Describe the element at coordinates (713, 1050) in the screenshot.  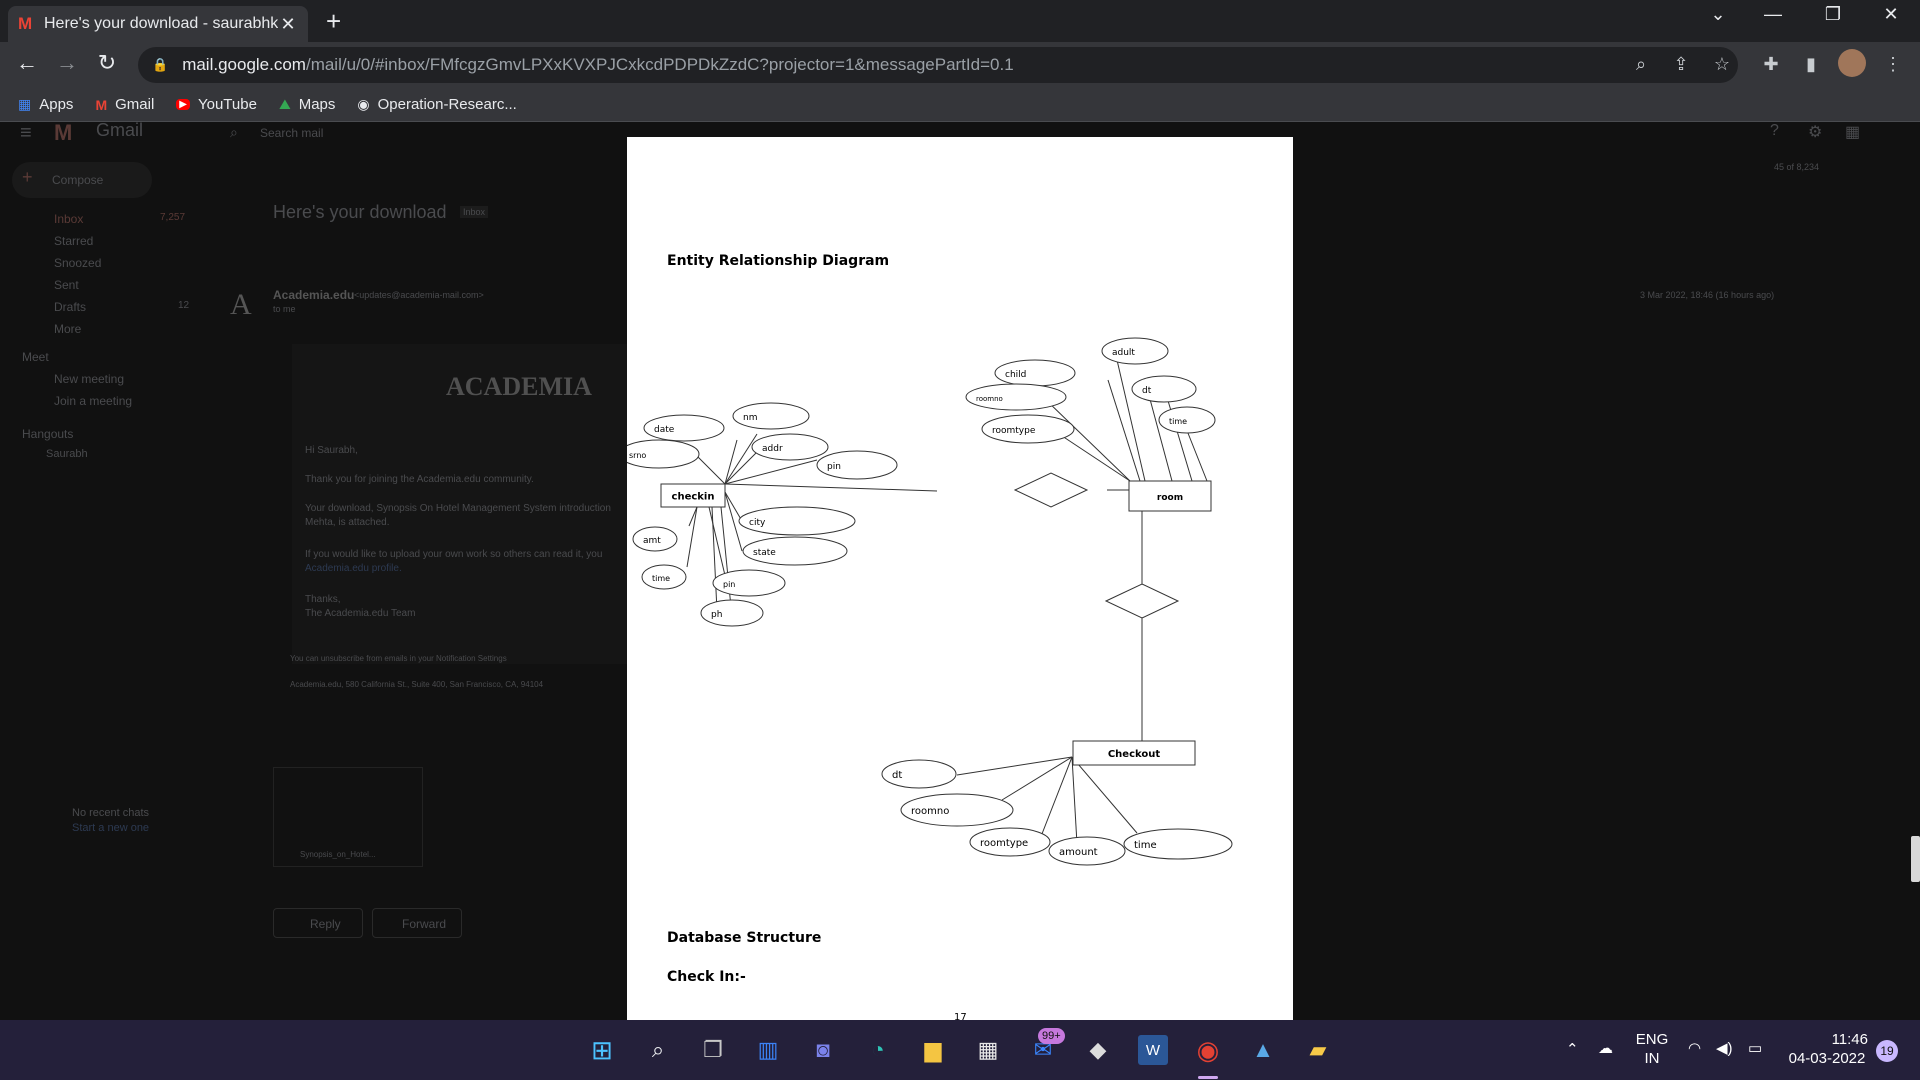
I see `task-view-icon: ❐` at that location.